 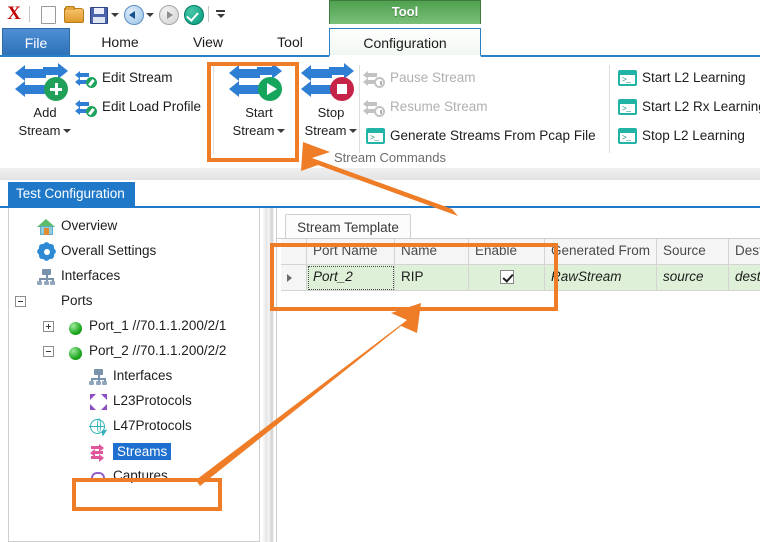 What do you see at coordinates (331, 112) in the screenshot?
I see `stop-stream-label-line1: Stop` at bounding box center [331, 112].